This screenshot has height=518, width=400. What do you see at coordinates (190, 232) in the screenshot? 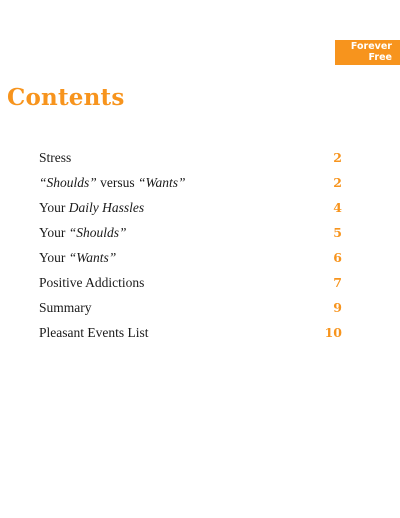
I see `toc-entry: Your “Shoulds” 5` at bounding box center [190, 232].